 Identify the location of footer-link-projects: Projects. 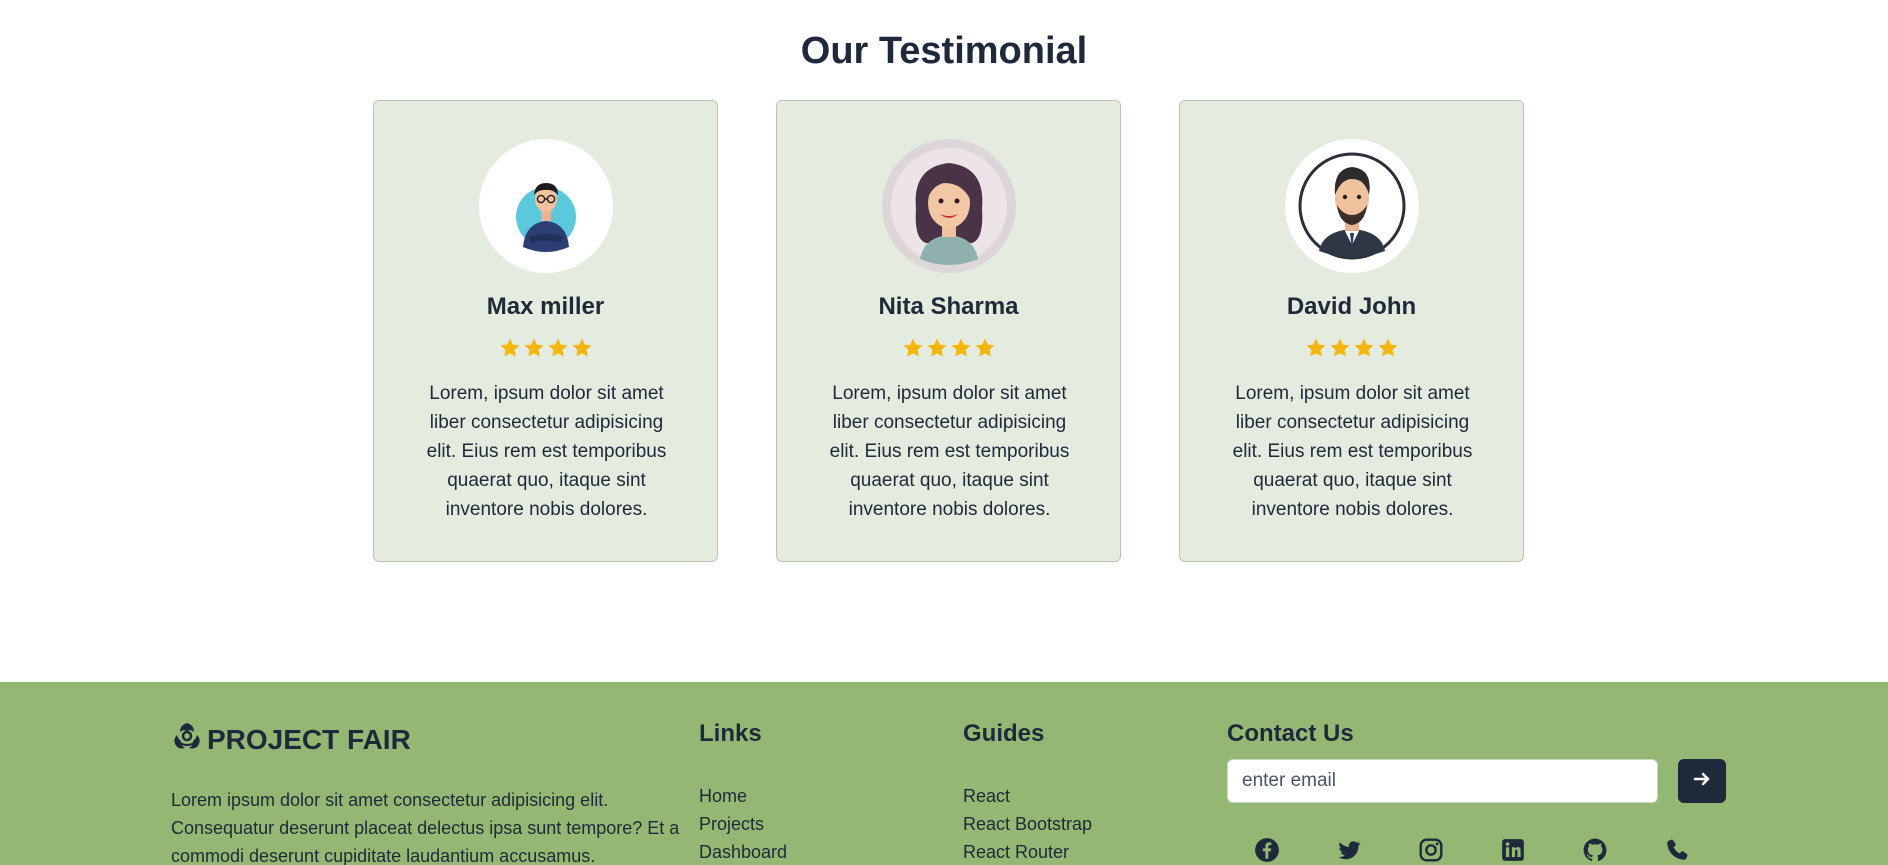
(743, 824).